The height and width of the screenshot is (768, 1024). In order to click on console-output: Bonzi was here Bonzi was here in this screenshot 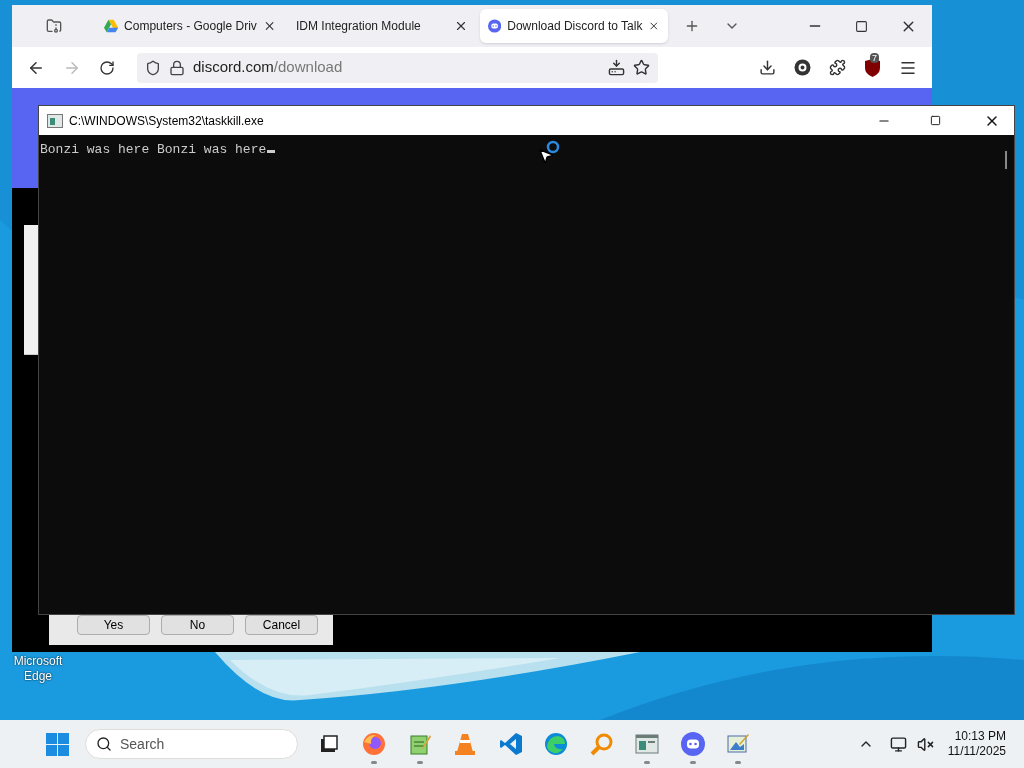, I will do `click(153, 149)`.